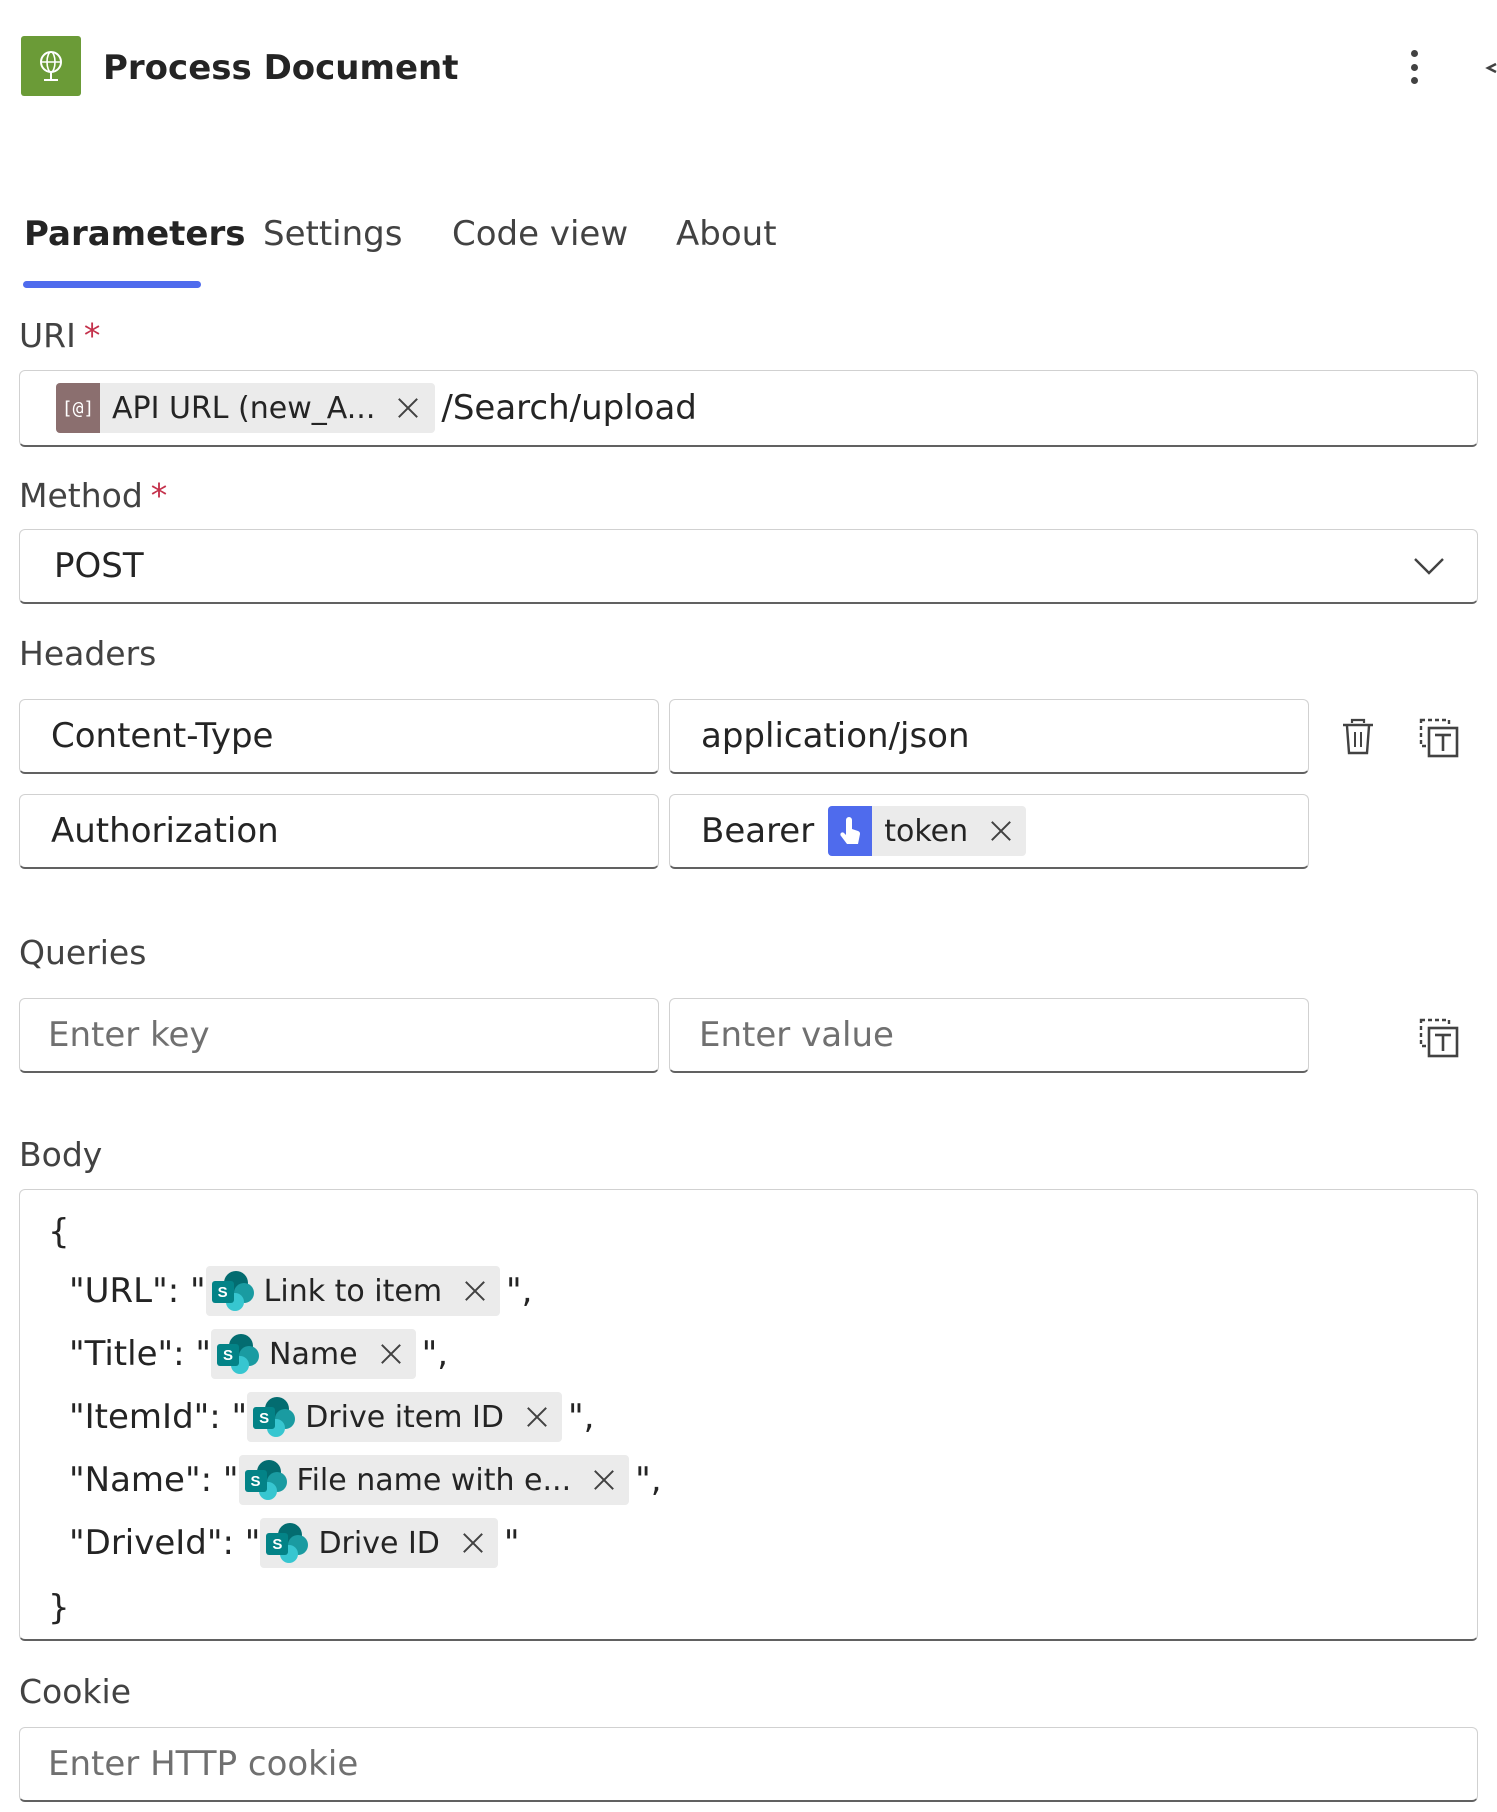 Image resolution: width=1497 pixels, height=1812 pixels. I want to click on token-token: token, so click(927, 831).